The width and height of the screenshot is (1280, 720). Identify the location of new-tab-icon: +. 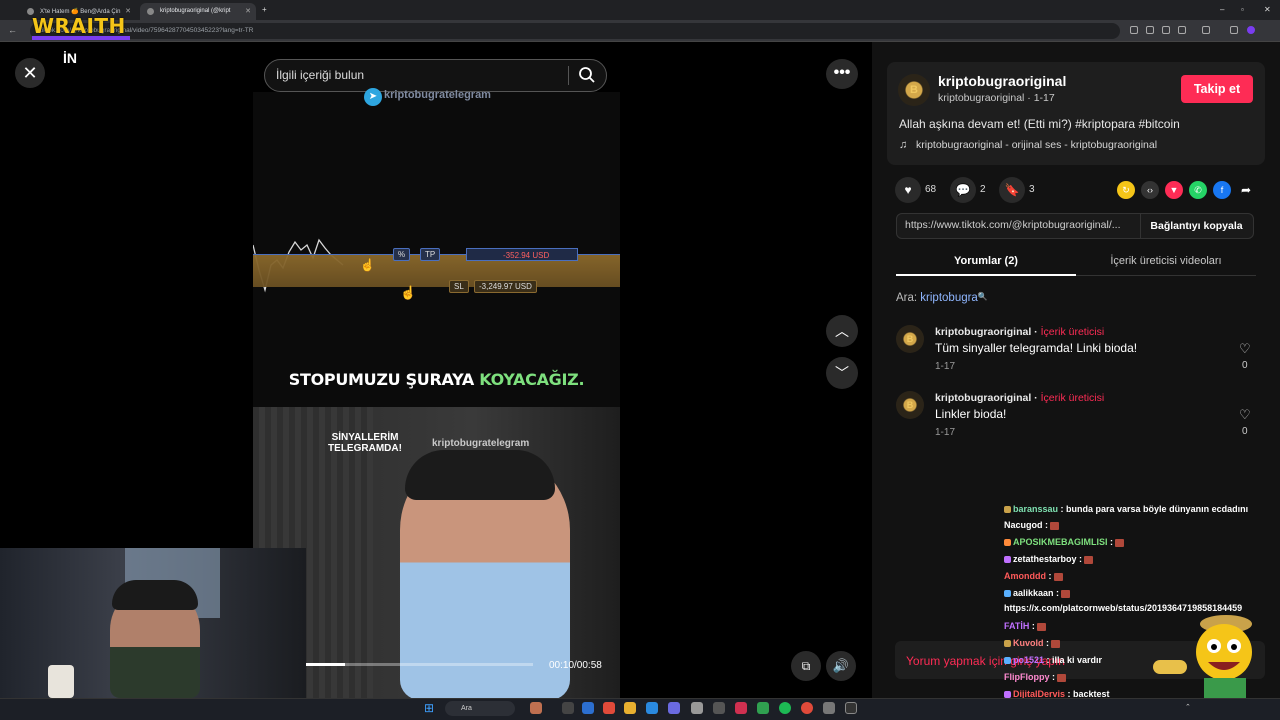
(264, 9).